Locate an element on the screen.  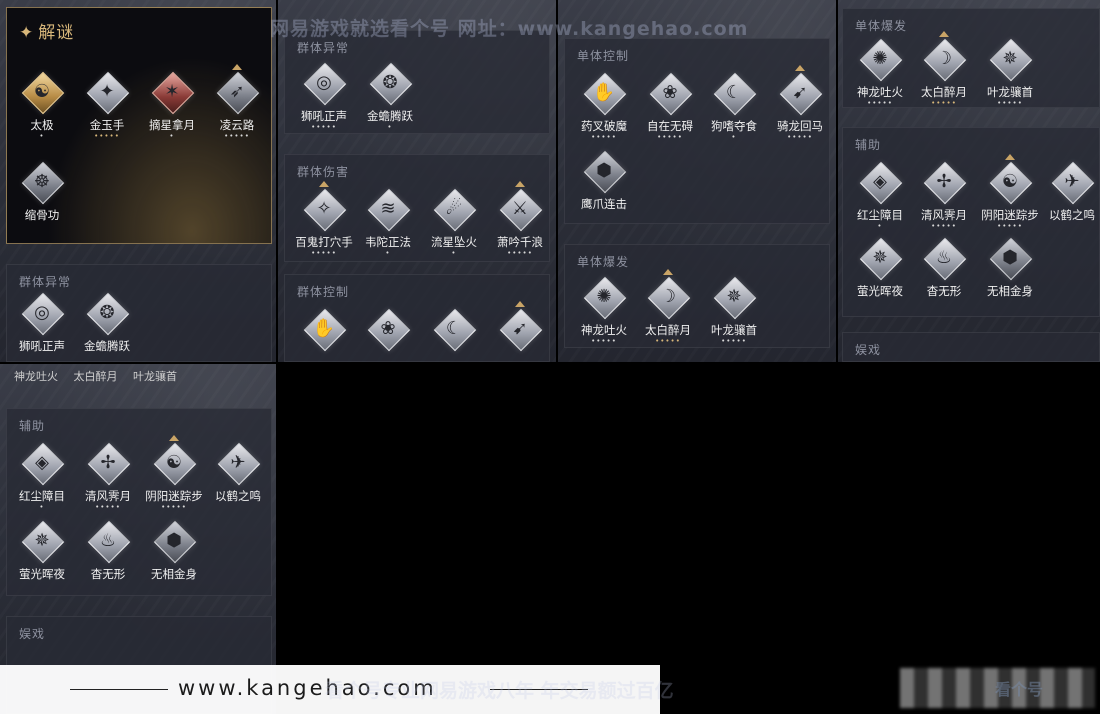
skill-wuxiangjinshen-2: ⬢ 无相金身 is located at coordinates (174, 554).